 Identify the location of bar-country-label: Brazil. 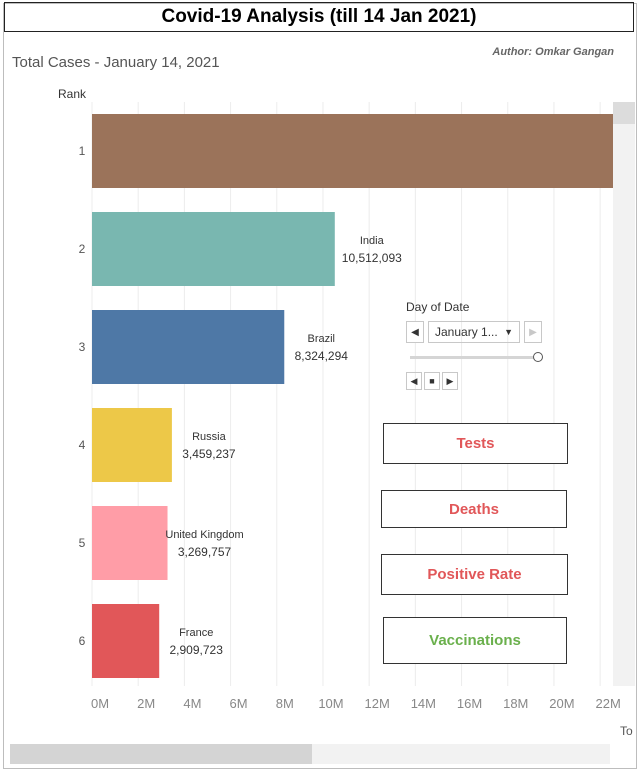
(322, 339).